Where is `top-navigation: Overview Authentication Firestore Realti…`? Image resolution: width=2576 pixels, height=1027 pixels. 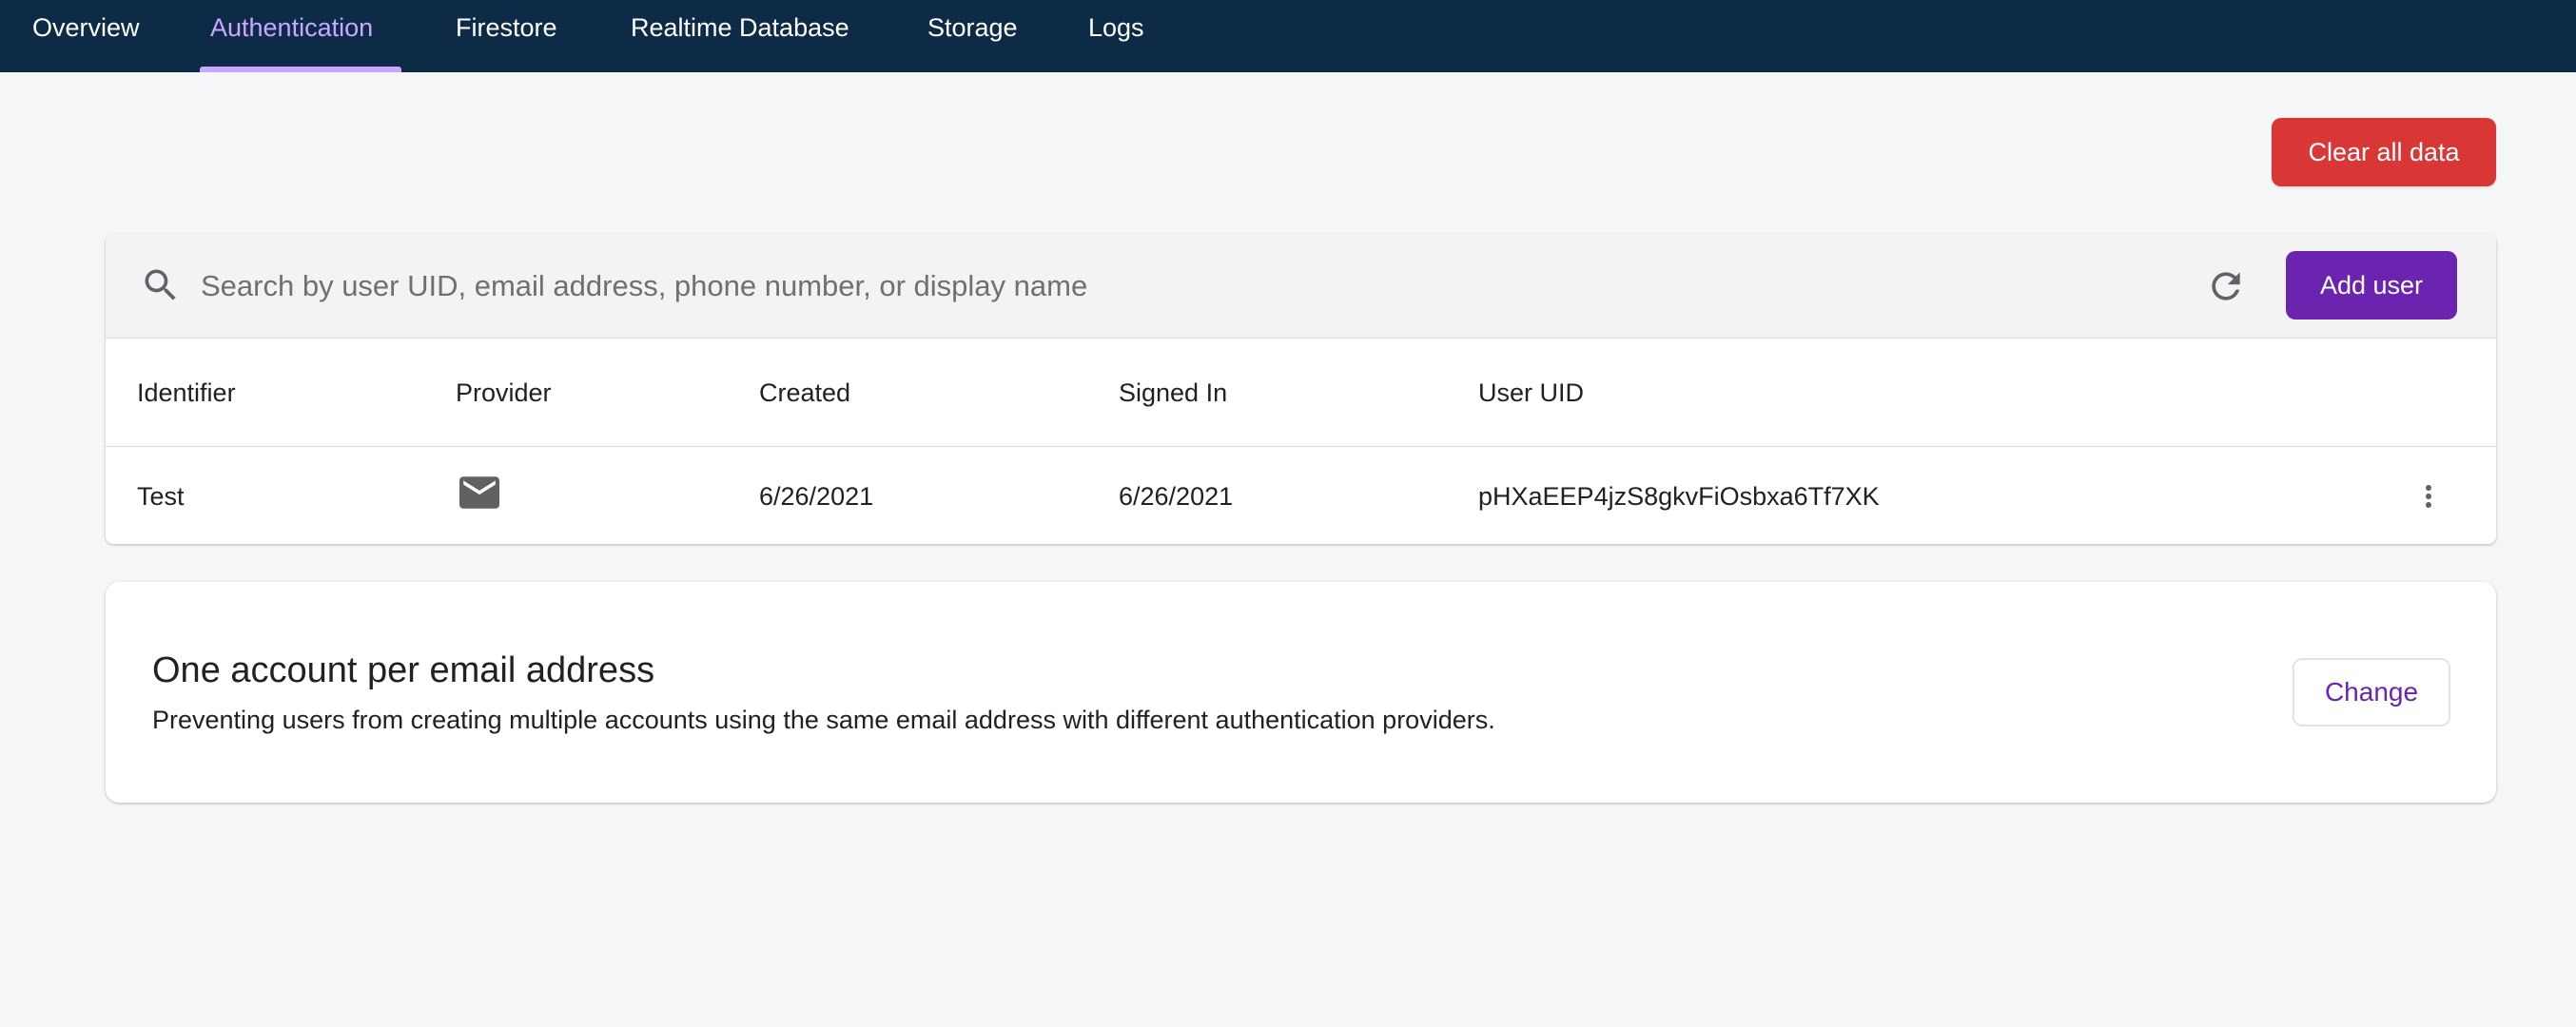
top-navigation: Overview Authentication Firestore Realti… is located at coordinates (1288, 36).